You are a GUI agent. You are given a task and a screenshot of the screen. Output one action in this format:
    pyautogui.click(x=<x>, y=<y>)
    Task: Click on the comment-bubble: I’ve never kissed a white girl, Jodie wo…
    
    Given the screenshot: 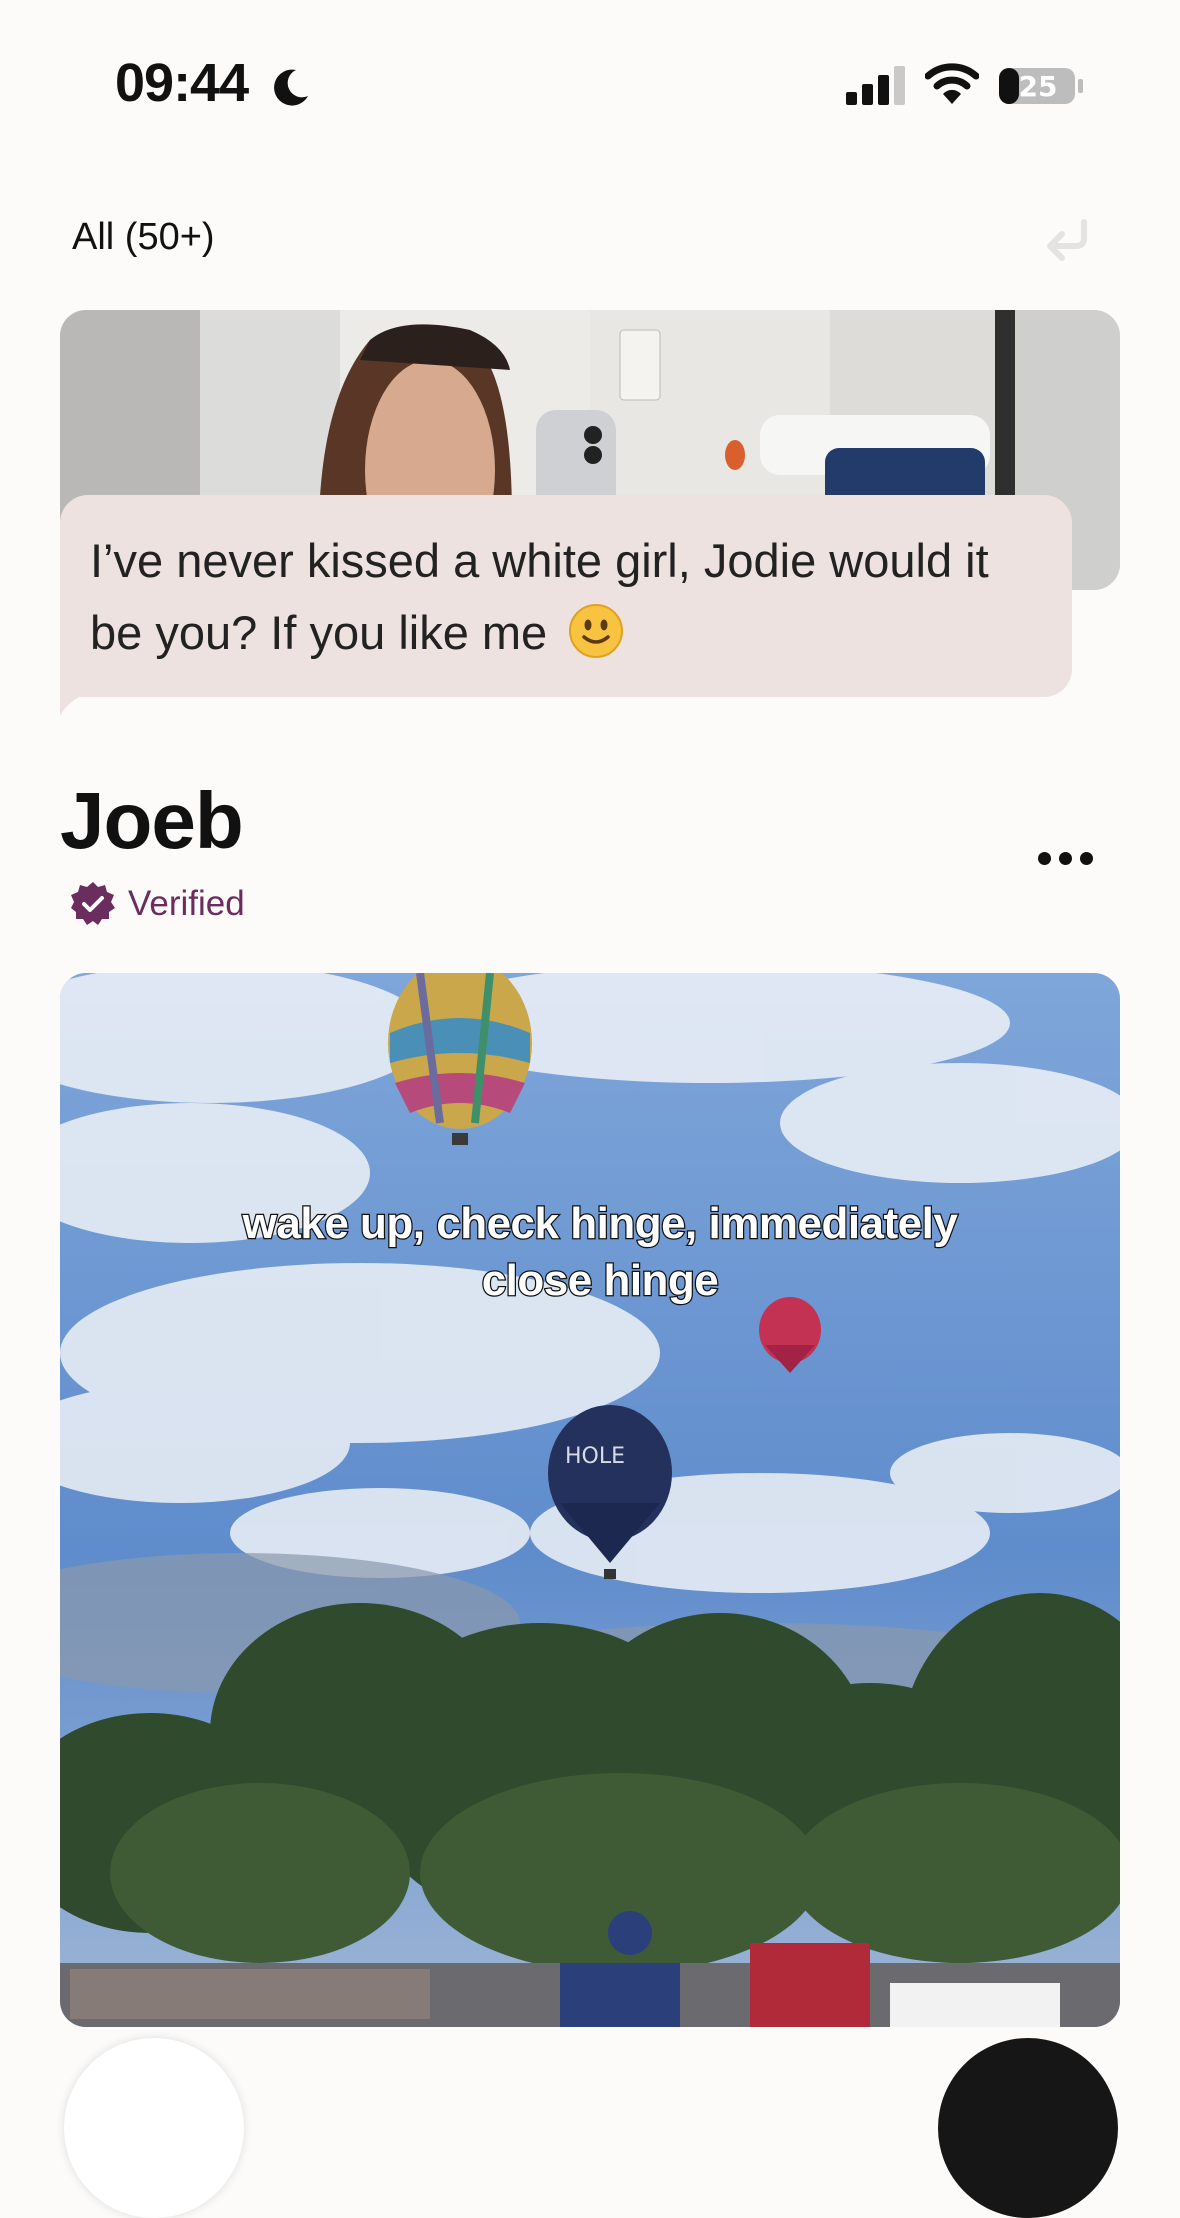 What is the action you would take?
    pyautogui.click(x=566, y=596)
    